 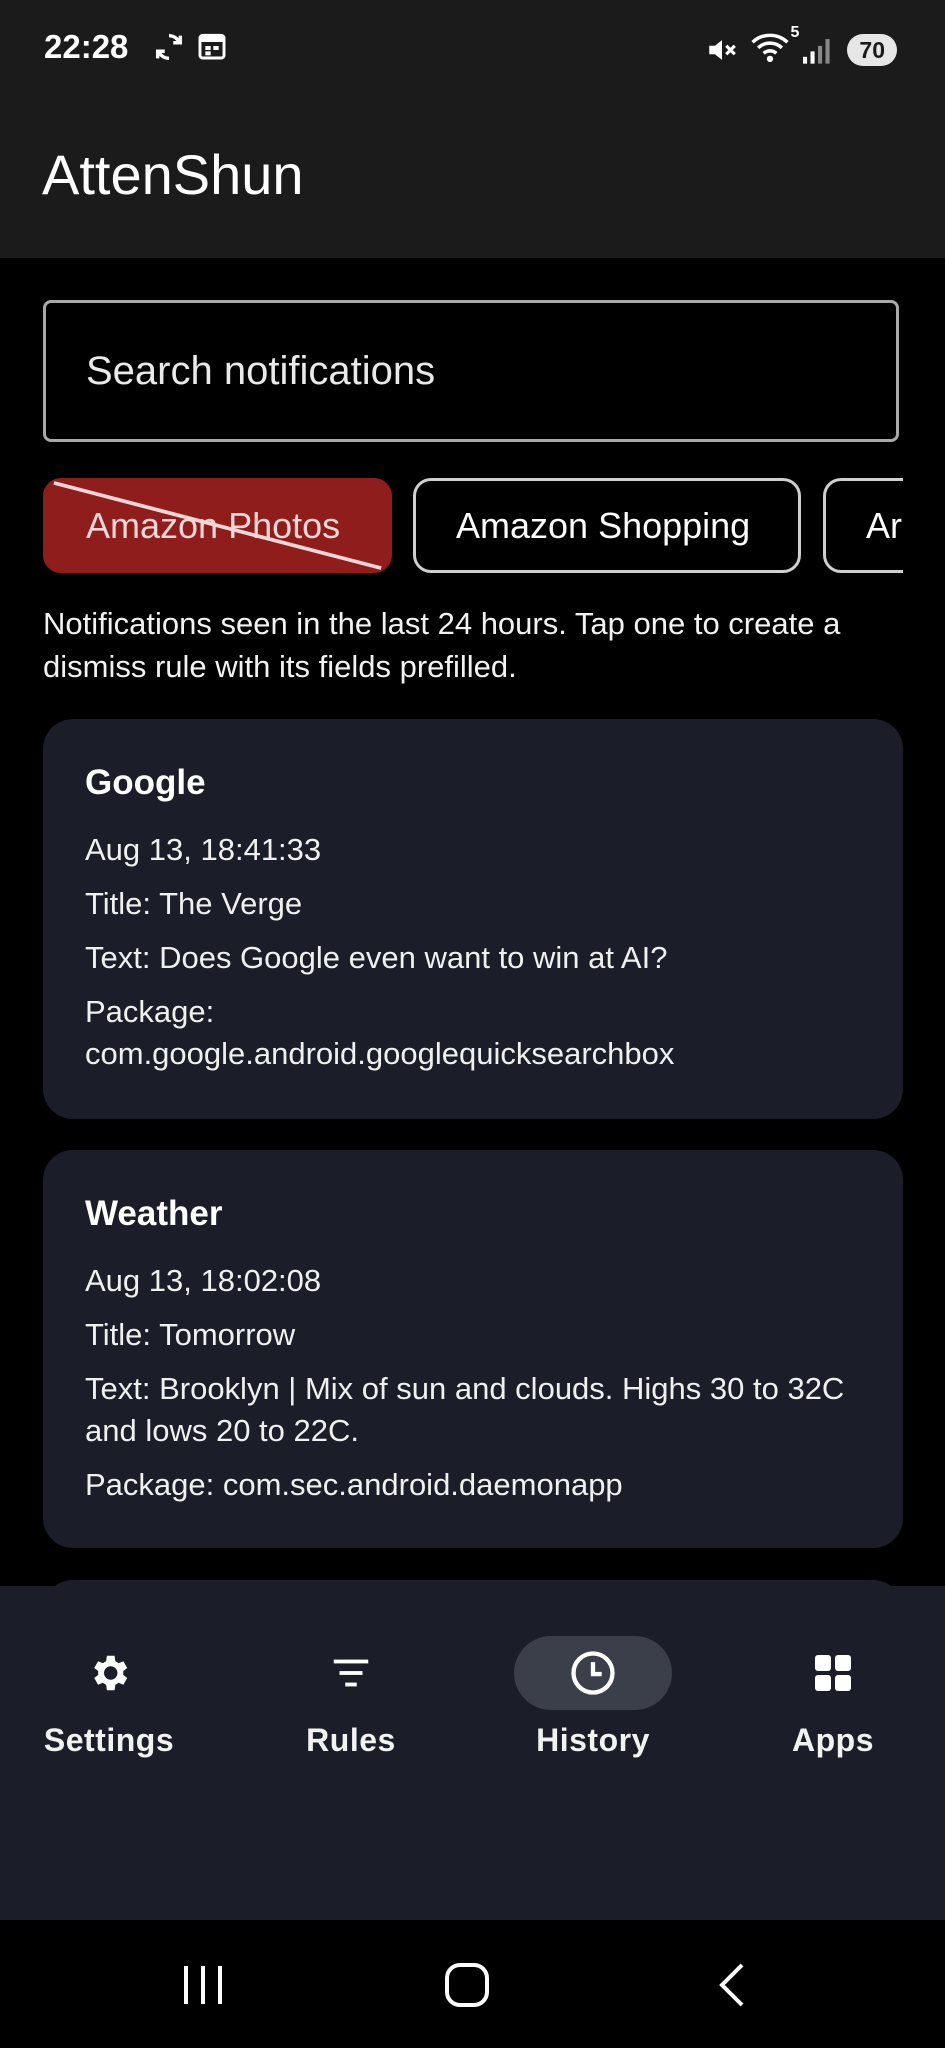 What do you see at coordinates (795, 32) in the screenshot?
I see `wifi-band-label: 5` at bounding box center [795, 32].